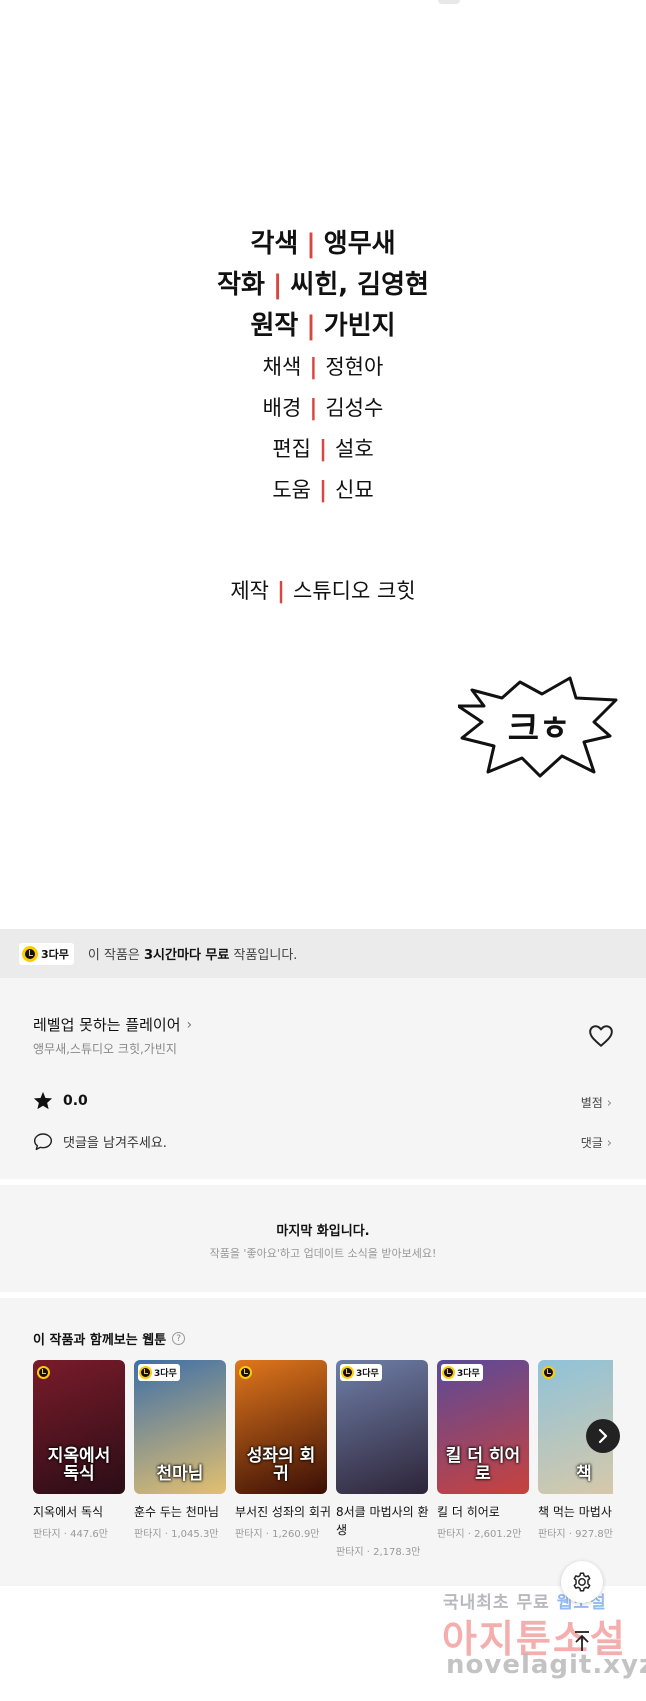  Describe the element at coordinates (359, 326) in the screenshot. I see `credit-name: 가빈지` at that location.